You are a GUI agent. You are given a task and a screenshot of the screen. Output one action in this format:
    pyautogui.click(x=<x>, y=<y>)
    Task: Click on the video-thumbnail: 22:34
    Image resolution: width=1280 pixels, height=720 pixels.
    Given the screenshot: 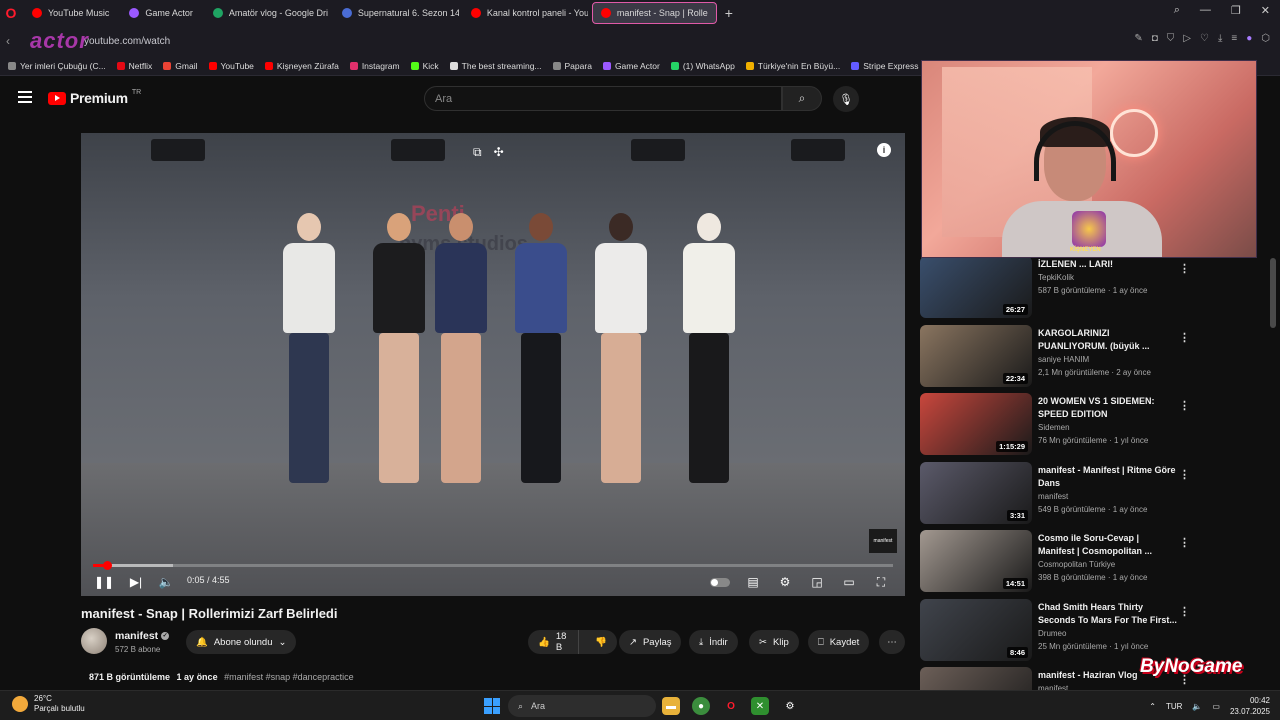 What is the action you would take?
    pyautogui.click(x=976, y=355)
    